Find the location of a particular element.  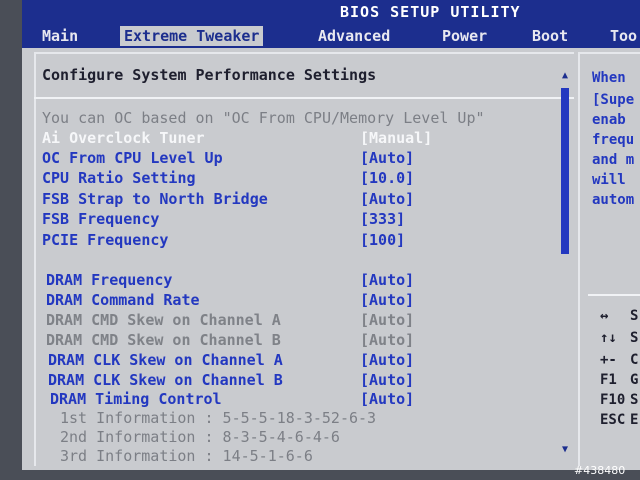

scrollbar: ▲ ▼ is located at coordinates (565, 265).